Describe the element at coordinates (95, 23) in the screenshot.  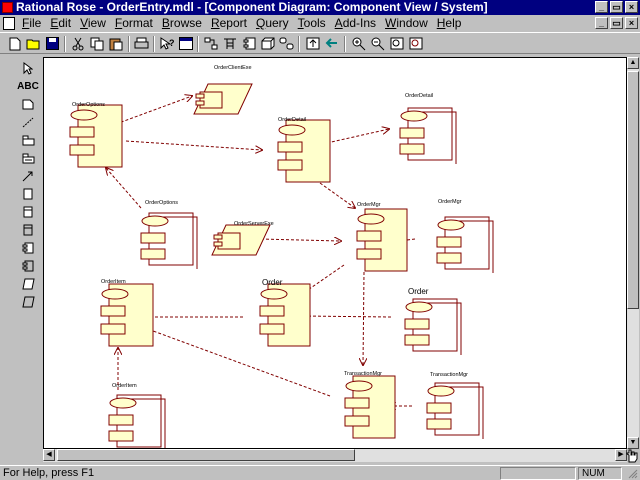
I see `menu-view: View` at that location.